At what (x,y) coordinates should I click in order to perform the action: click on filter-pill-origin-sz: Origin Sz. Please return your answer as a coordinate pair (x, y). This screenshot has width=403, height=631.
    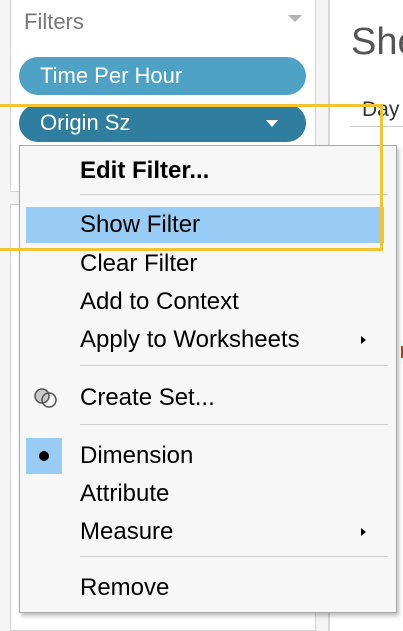
    Looking at the image, I should click on (162, 123).